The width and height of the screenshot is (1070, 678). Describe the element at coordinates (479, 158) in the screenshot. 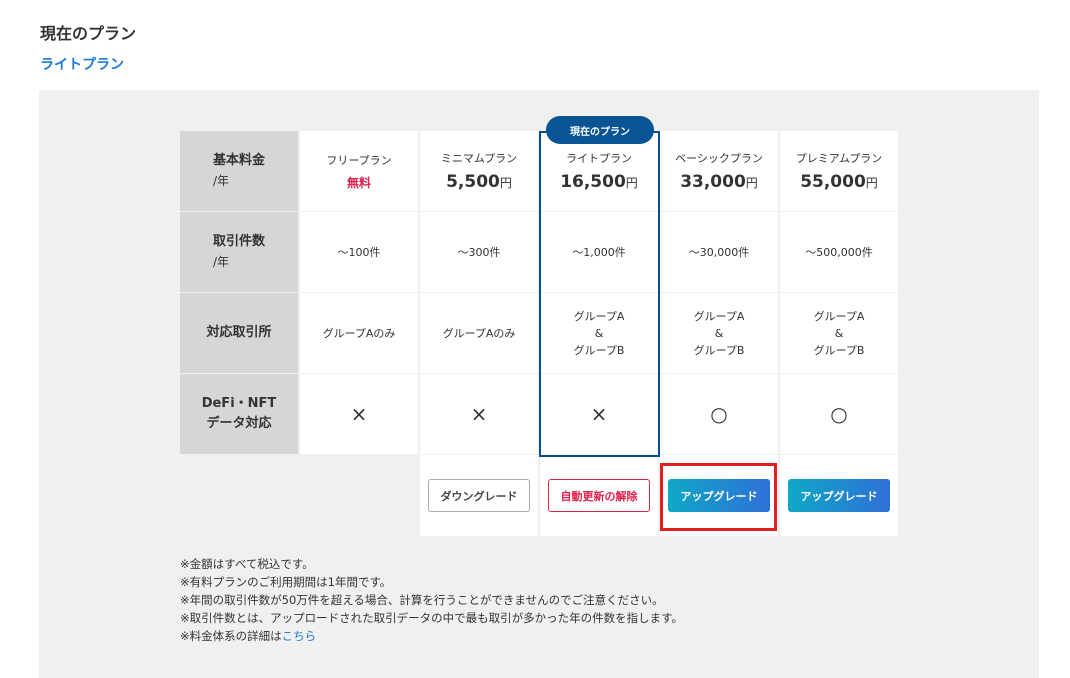

I see `plan-name: ミニマムプラン` at that location.